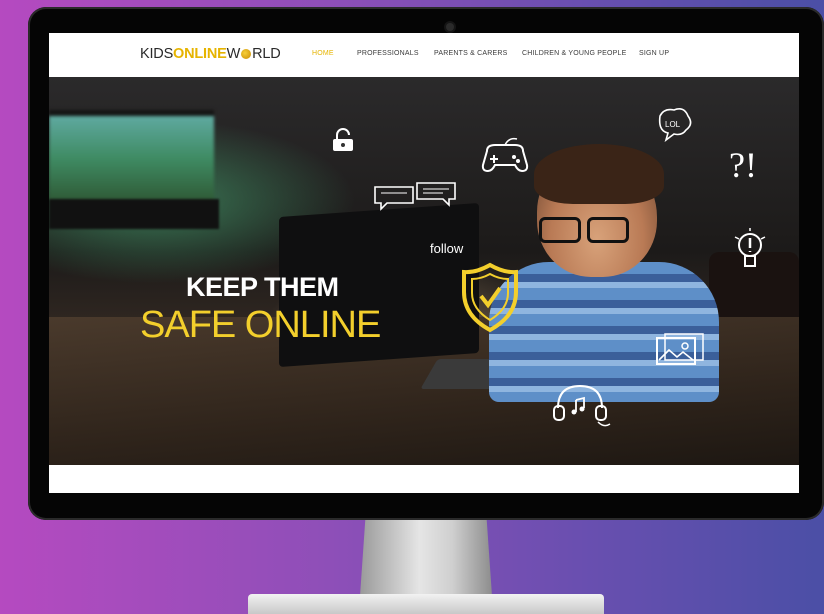 This screenshot has height=614, width=824. What do you see at coordinates (505, 157) in the screenshot?
I see `gamepad-icon` at bounding box center [505, 157].